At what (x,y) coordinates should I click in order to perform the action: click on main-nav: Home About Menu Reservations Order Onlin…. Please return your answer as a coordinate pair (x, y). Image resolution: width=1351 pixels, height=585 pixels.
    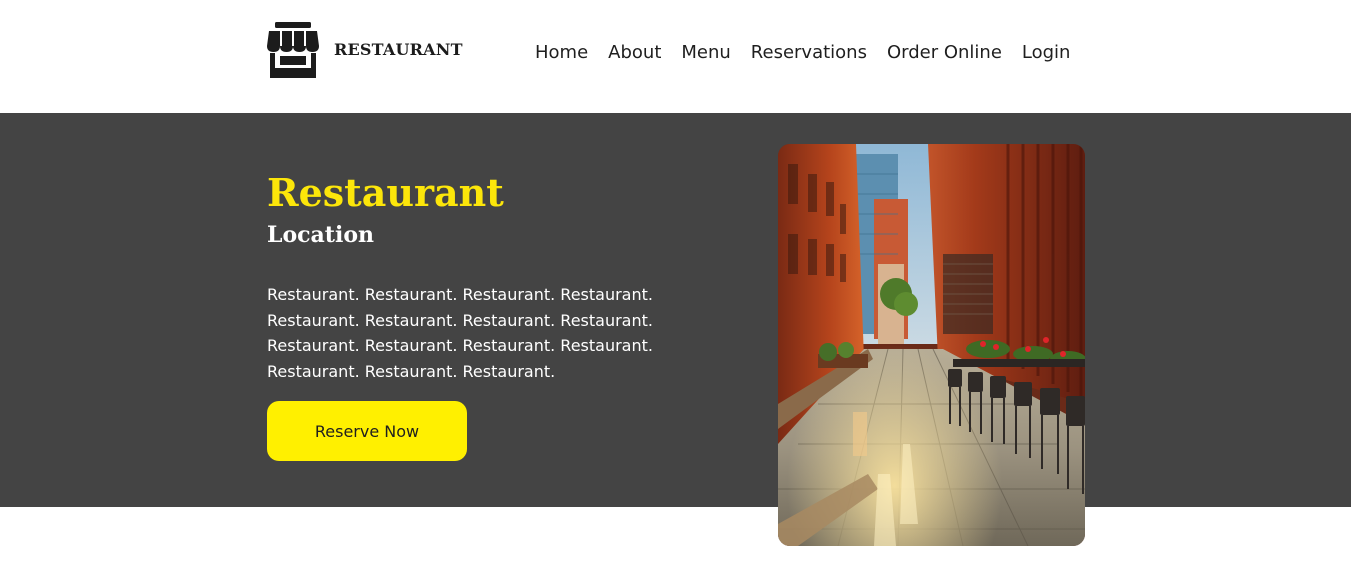
    Looking at the image, I should click on (802, 53).